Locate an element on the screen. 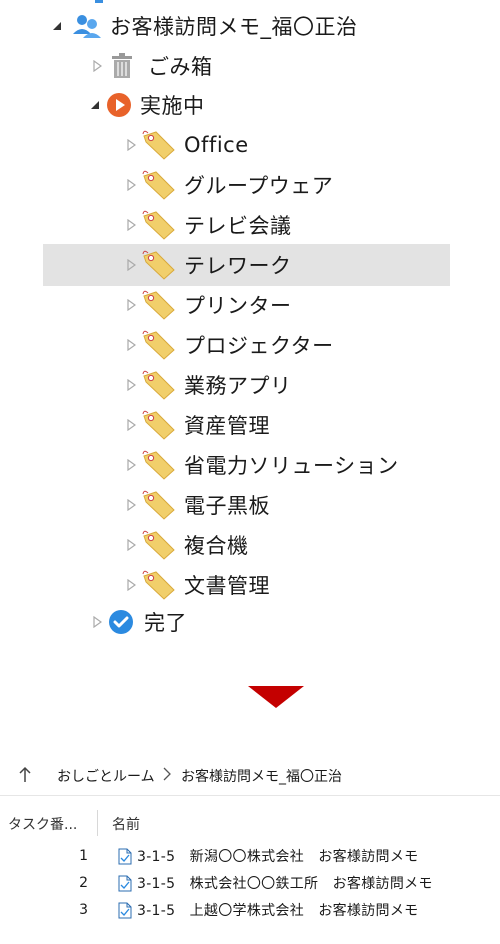 Image resolution: width=500 pixels, height=944 pixels. tree-item-tag: グループウェア is located at coordinates (228, 185).